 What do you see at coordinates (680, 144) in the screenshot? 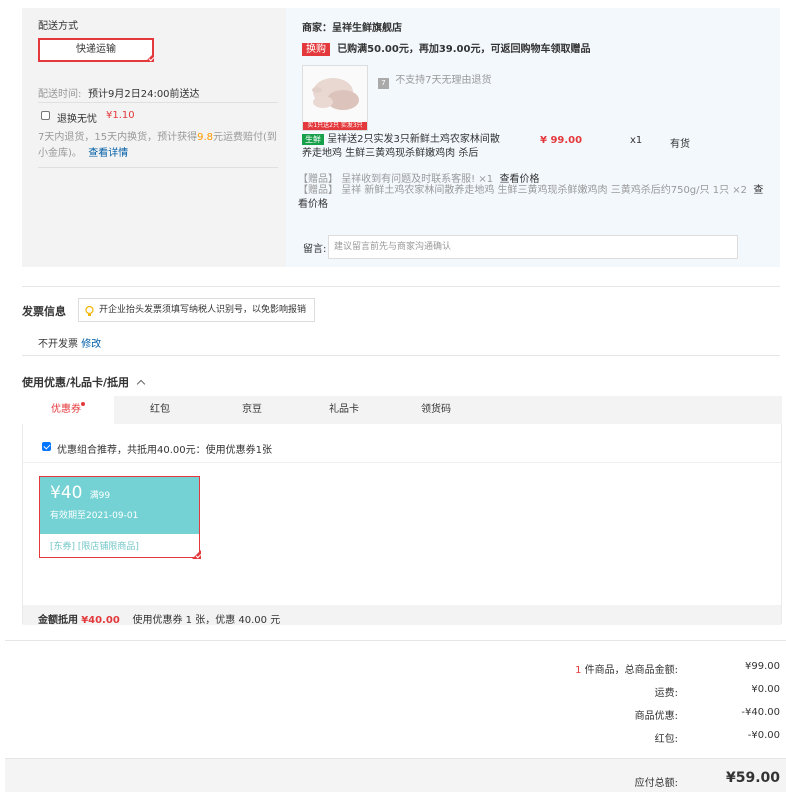
I see `item-stock: 有货` at bounding box center [680, 144].